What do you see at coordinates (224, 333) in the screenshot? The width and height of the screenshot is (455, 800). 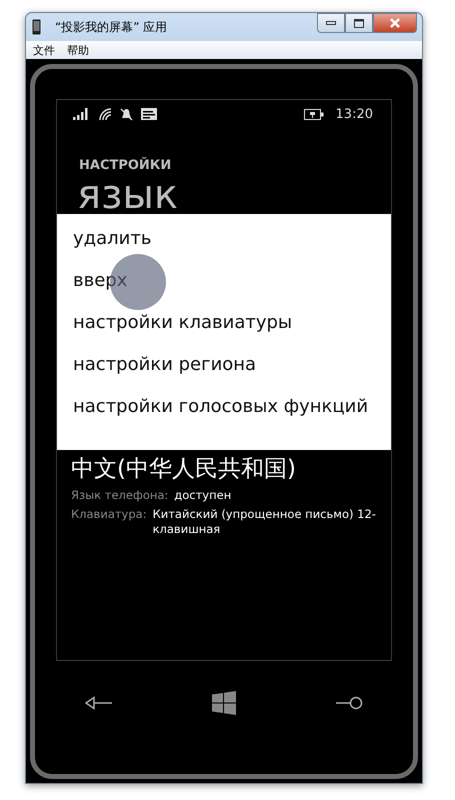 I see `menu-option: настройки клавиатуры` at bounding box center [224, 333].